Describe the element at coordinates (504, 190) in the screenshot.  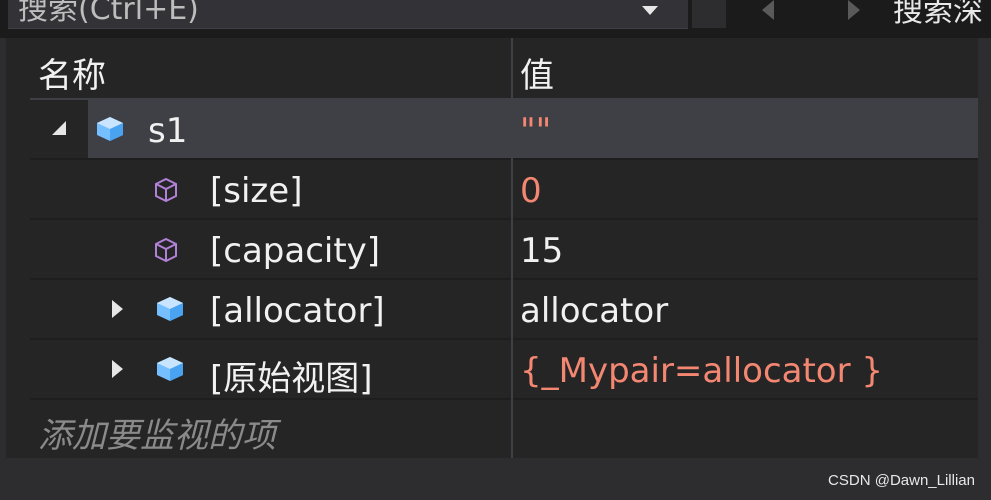
I see `watch-row: [size] 0` at that location.